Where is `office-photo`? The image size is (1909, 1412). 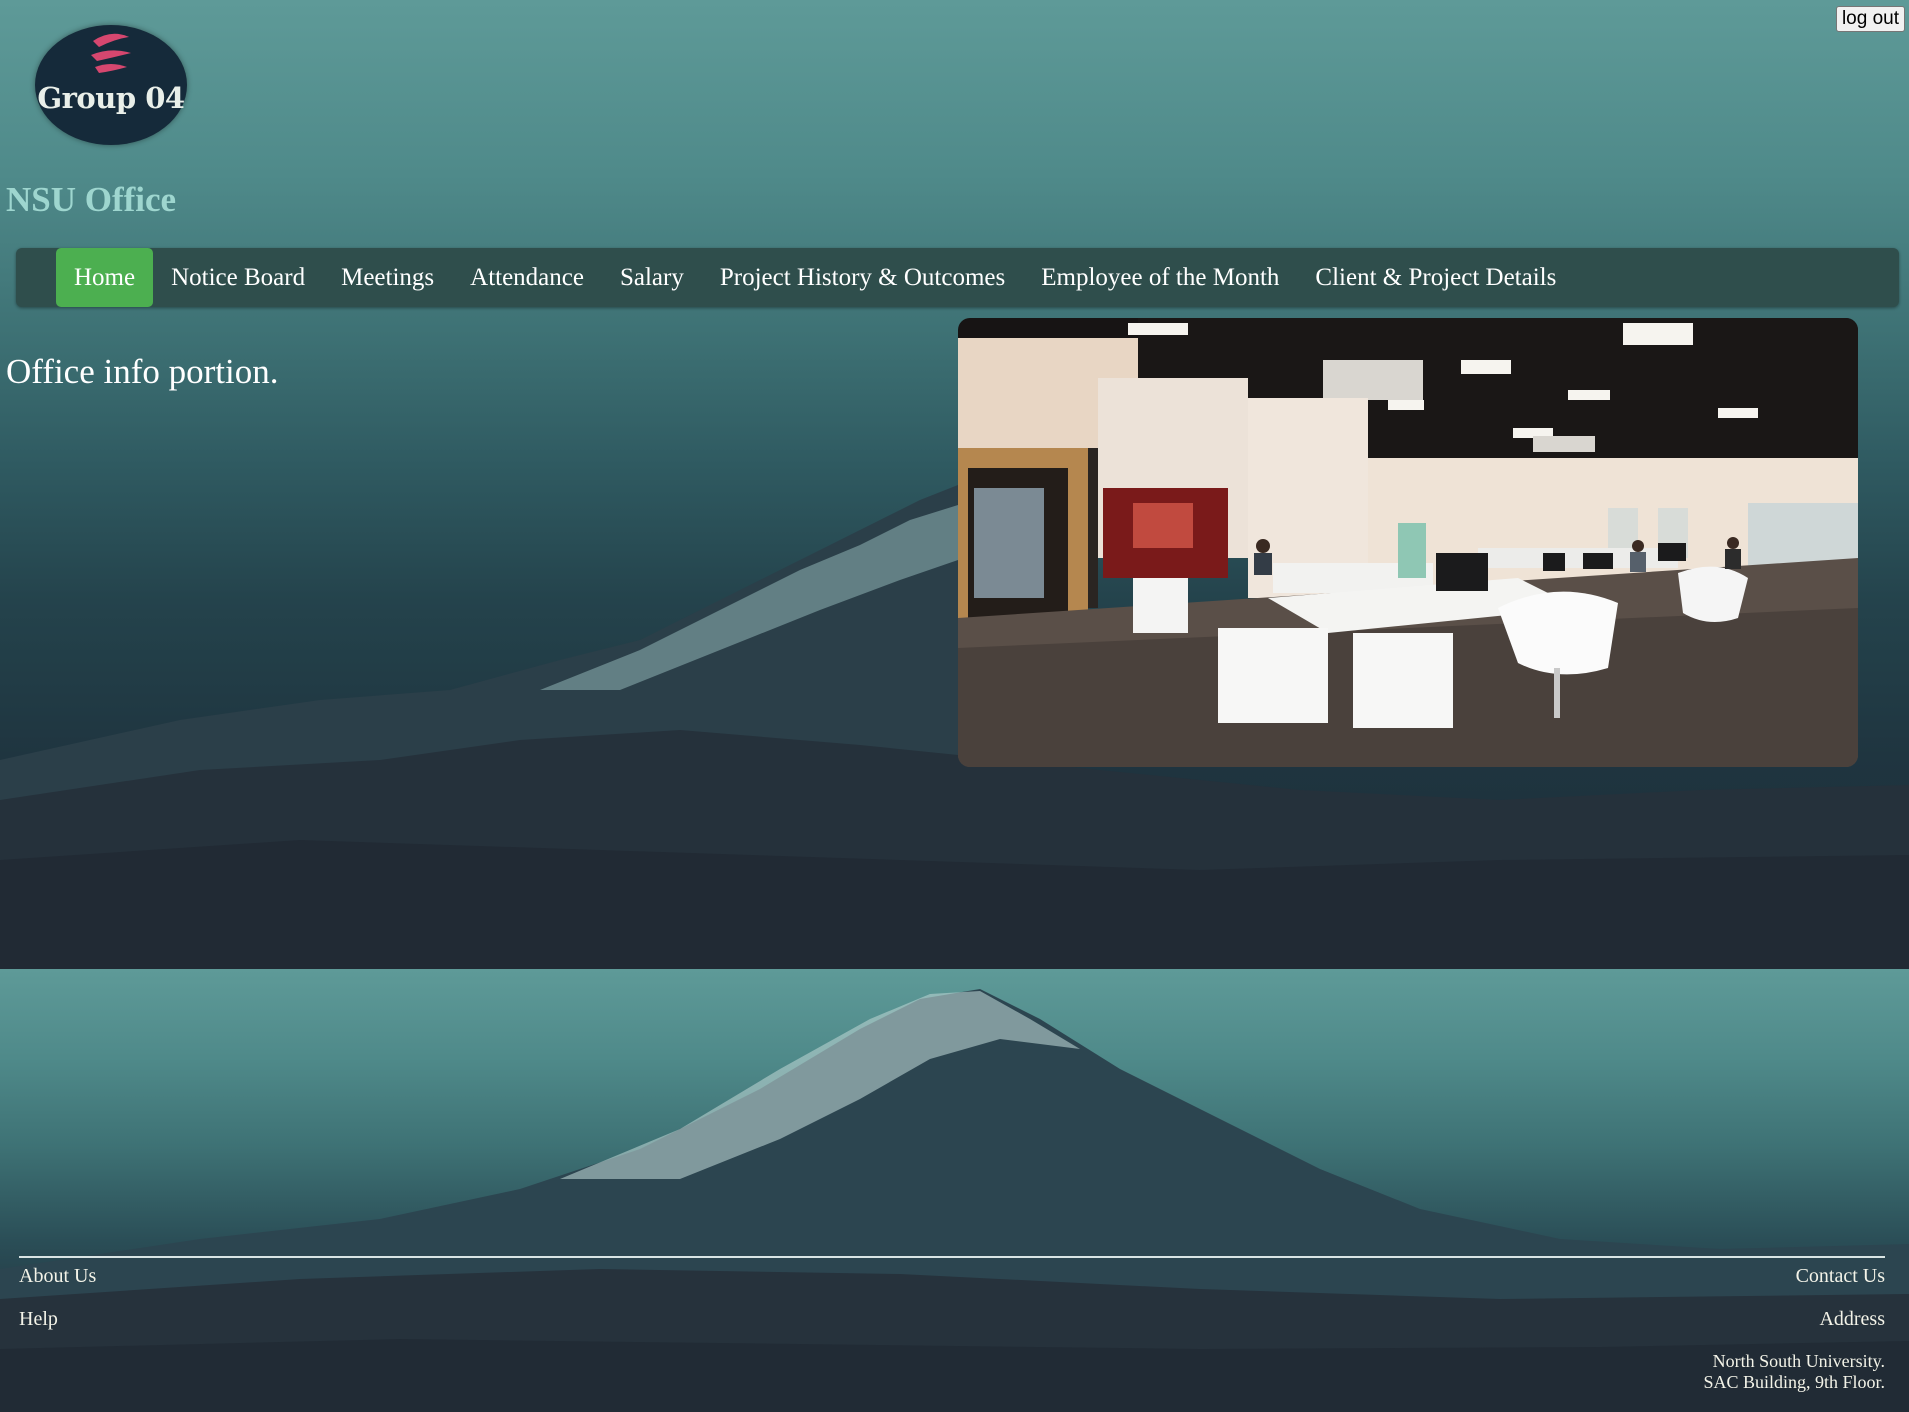
office-photo is located at coordinates (1408, 542).